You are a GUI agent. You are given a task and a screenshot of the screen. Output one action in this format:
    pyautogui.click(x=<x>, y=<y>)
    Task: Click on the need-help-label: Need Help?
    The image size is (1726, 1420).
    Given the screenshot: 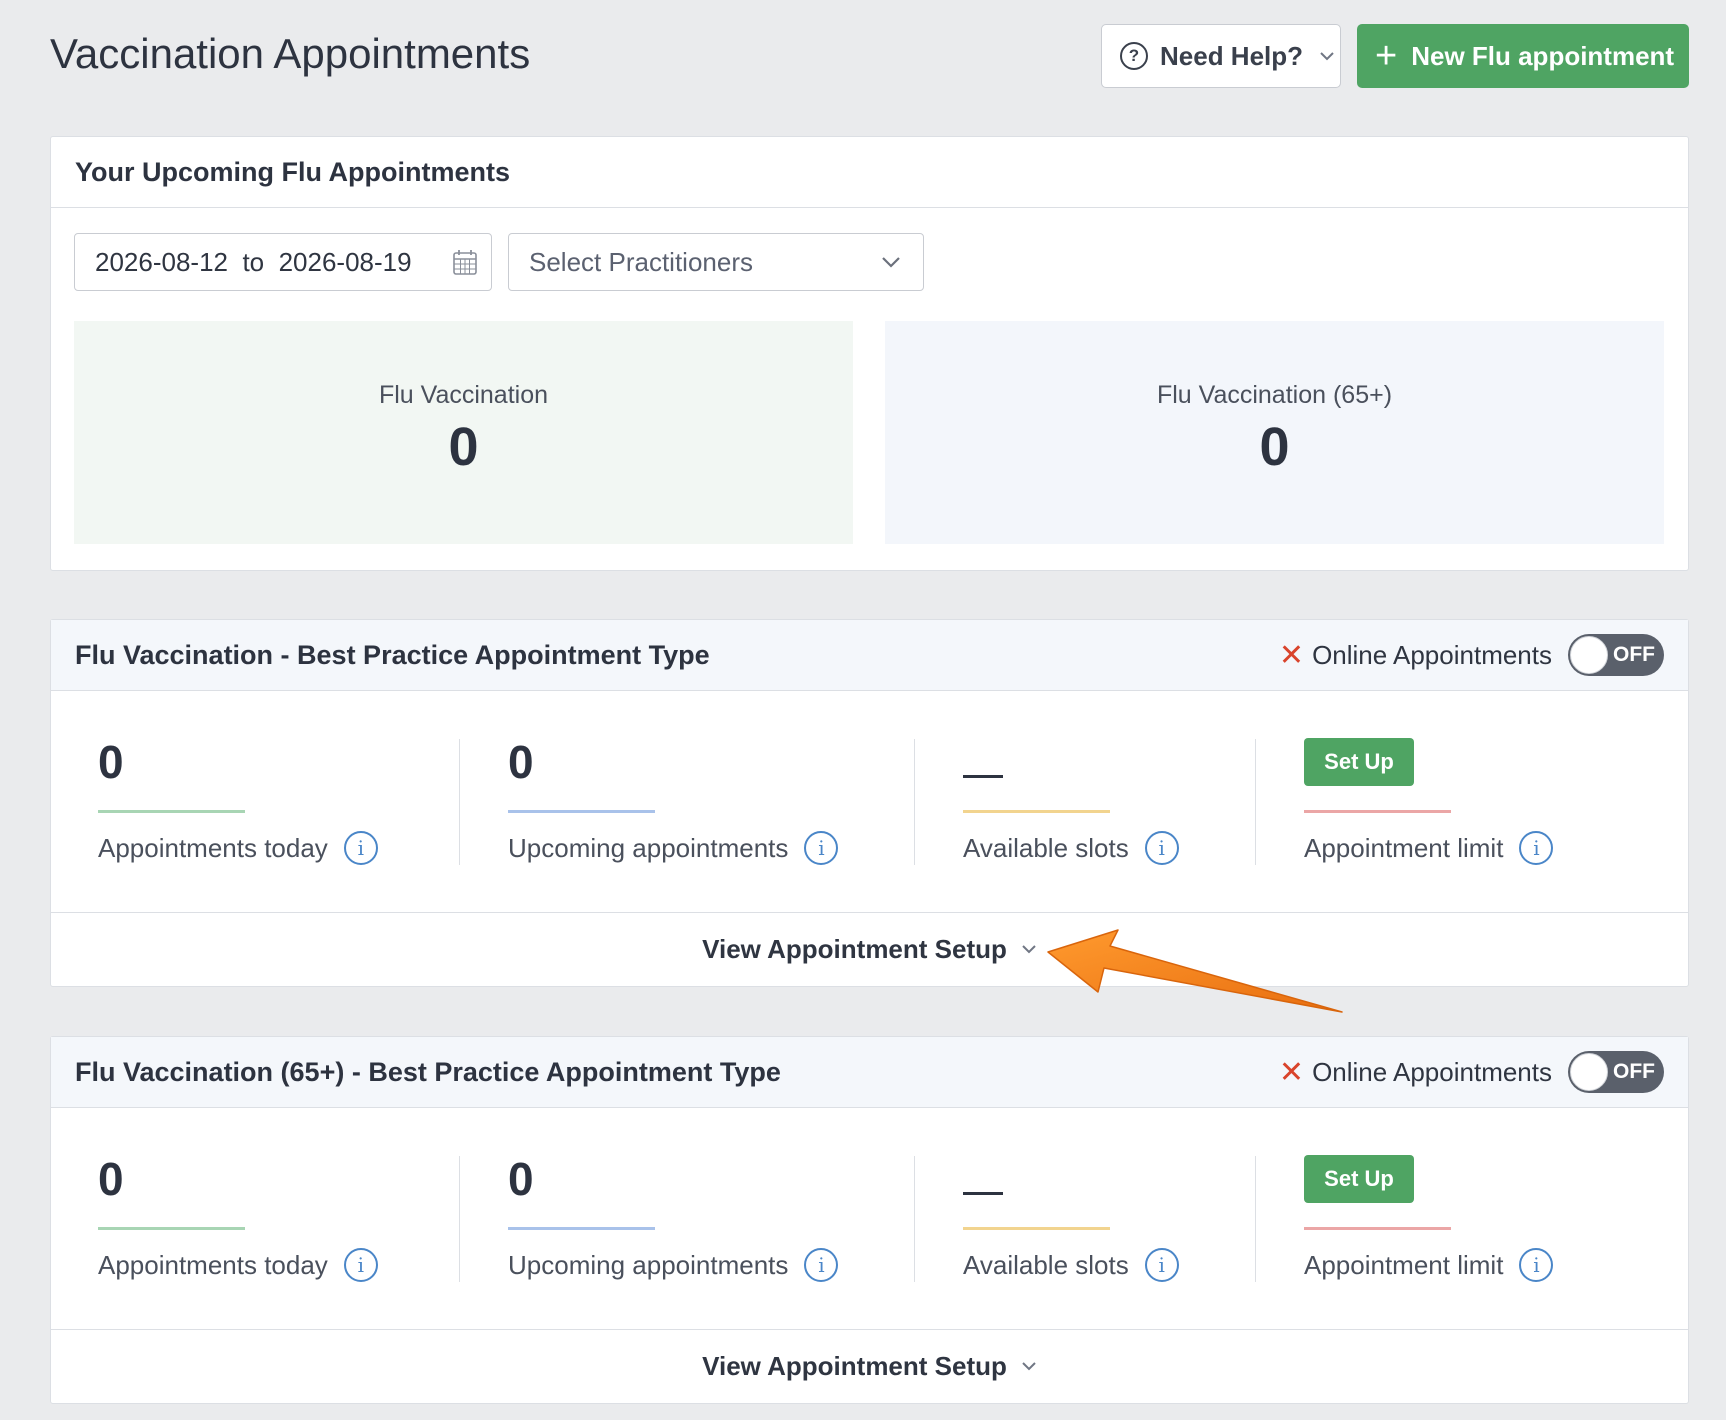 What is the action you would take?
    pyautogui.click(x=1232, y=55)
    